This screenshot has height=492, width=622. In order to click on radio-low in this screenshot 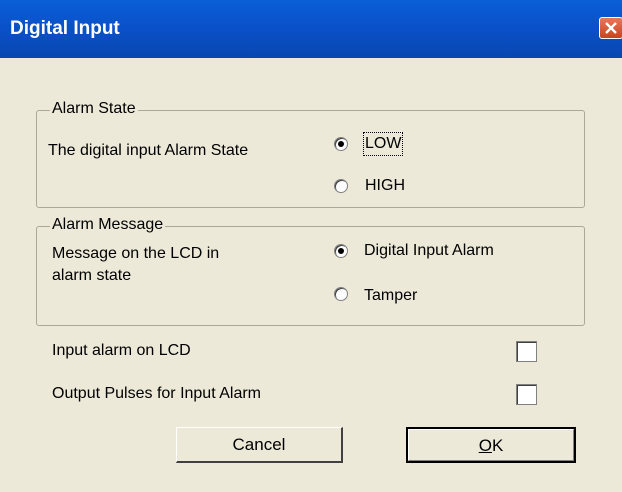, I will do `click(341, 144)`.